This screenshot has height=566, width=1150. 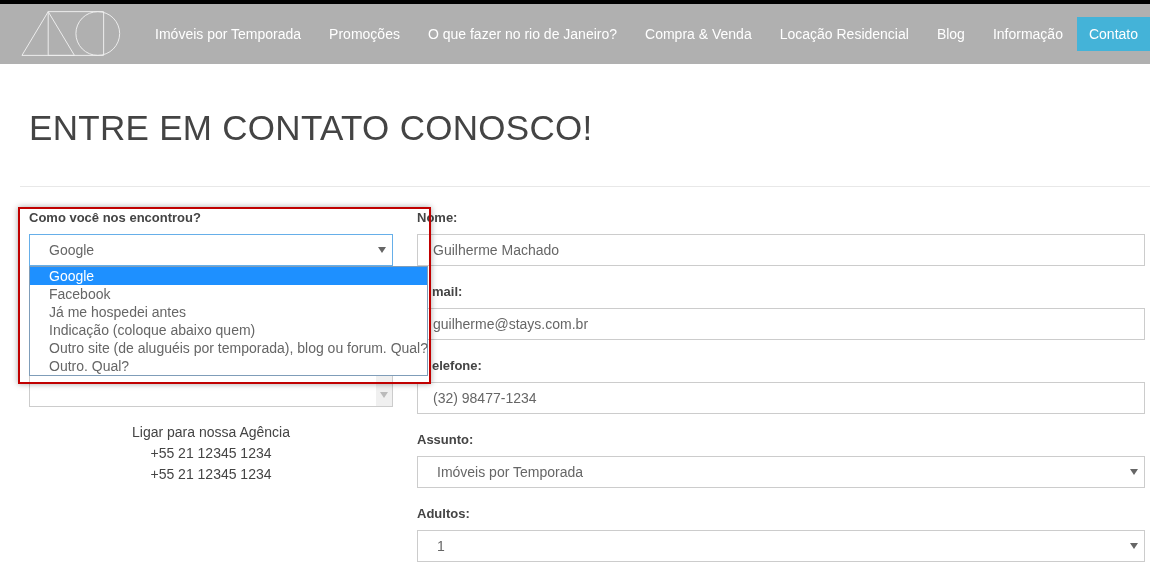 I want to click on select-field: Imóveis por Temporada, so click(x=781, y=472).